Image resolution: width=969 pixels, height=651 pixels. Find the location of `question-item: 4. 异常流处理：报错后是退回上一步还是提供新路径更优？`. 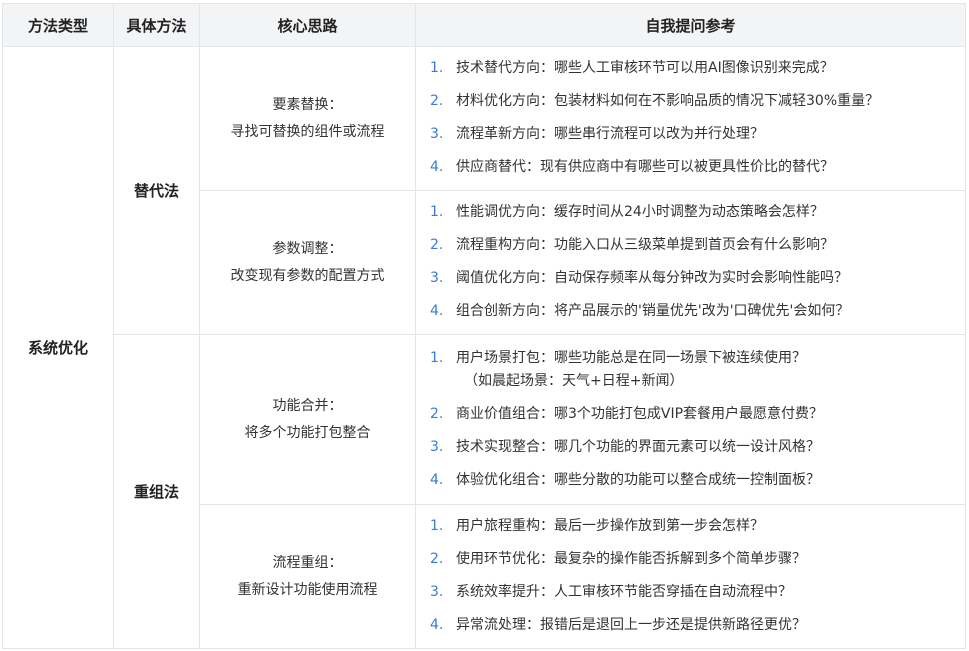

question-item: 4. 异常流处理：报错后是退回上一步还是提供新路径更优？ is located at coordinates (697, 625).